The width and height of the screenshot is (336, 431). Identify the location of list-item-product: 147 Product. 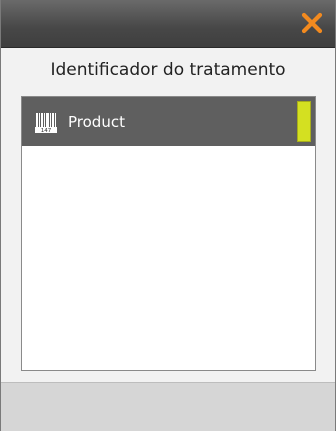
(168, 121).